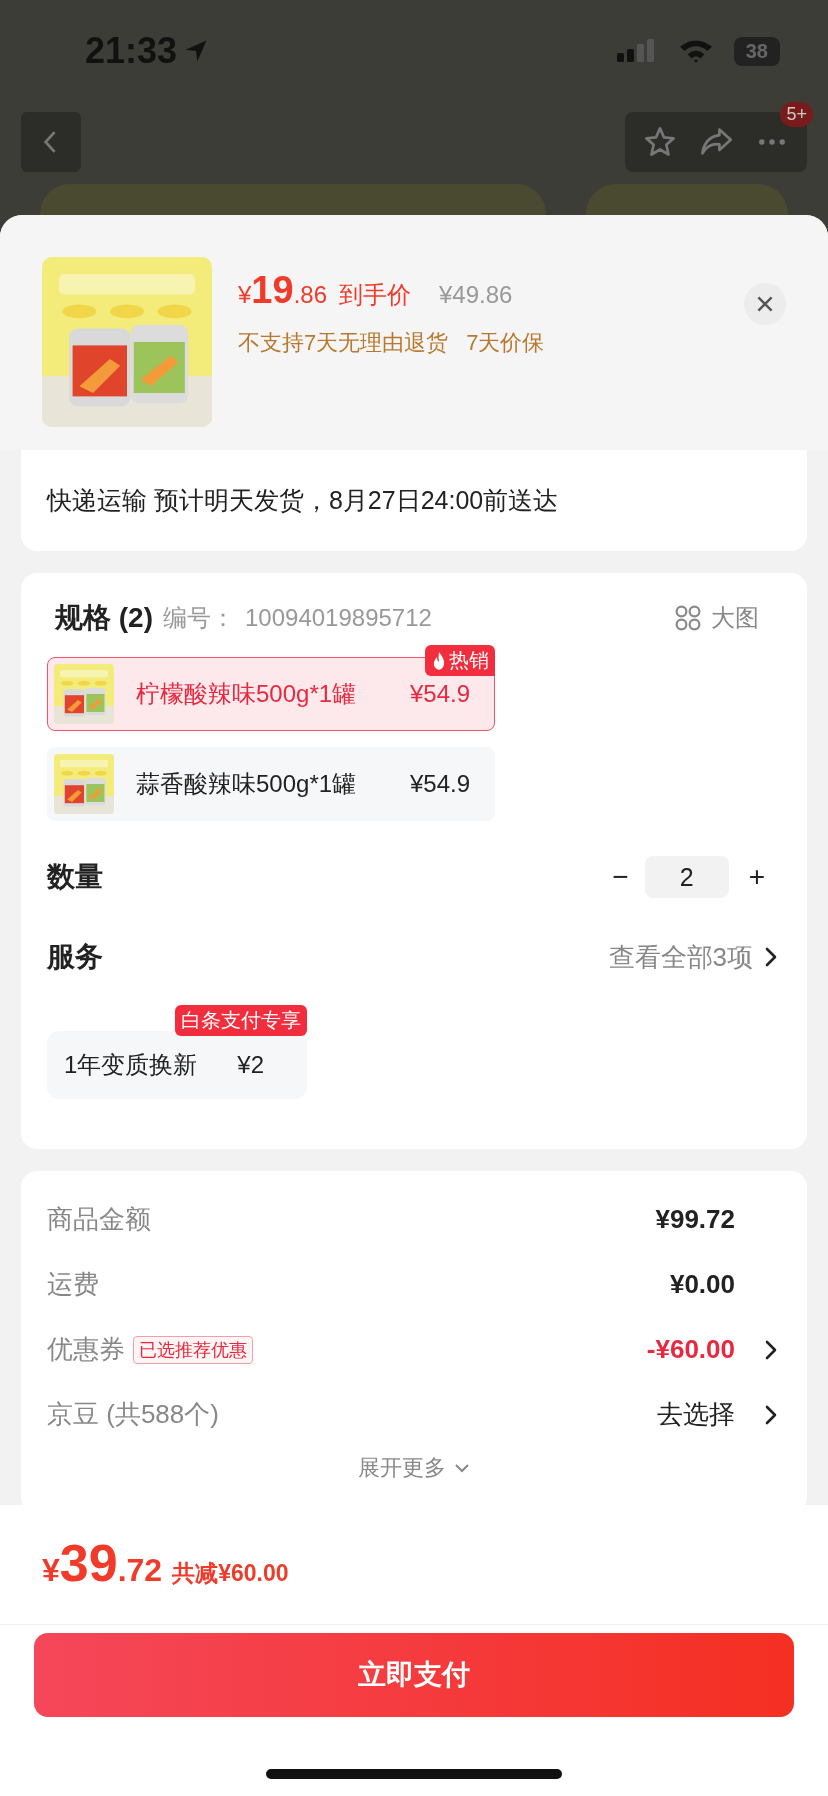  What do you see at coordinates (102, 1563) in the screenshot?
I see `total-price: ¥39.72` at bounding box center [102, 1563].